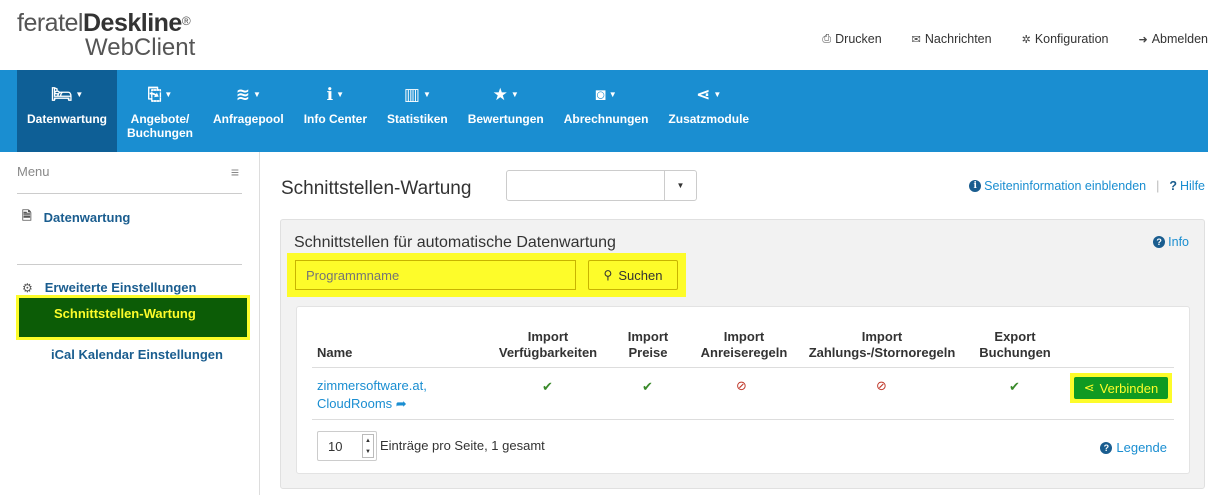 The width and height of the screenshot is (1208, 495). What do you see at coordinates (61, 94) in the screenshot?
I see `bed-icon: 🛏` at bounding box center [61, 94].